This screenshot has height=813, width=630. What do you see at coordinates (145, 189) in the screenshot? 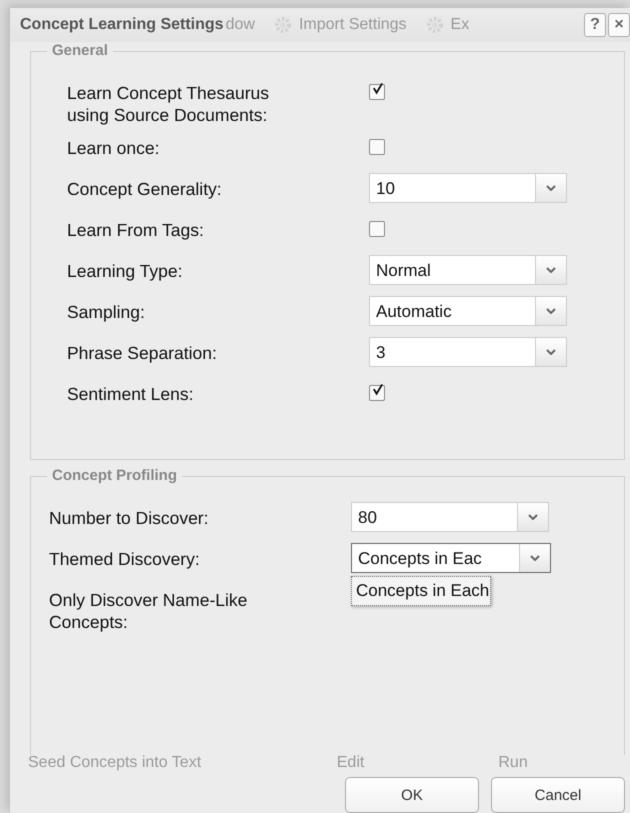
I see `field-label: Concept Generality:` at bounding box center [145, 189].